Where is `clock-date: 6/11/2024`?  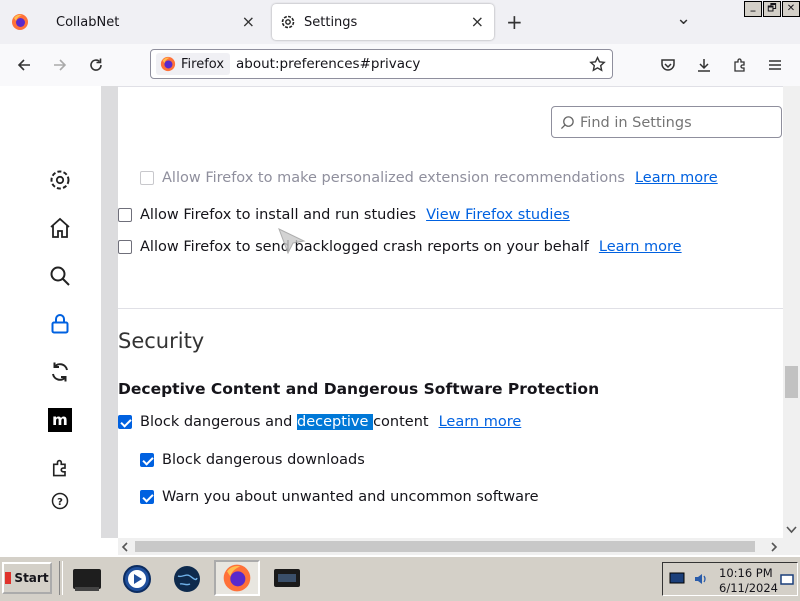 clock-date: 6/11/2024 is located at coordinates (748, 588).